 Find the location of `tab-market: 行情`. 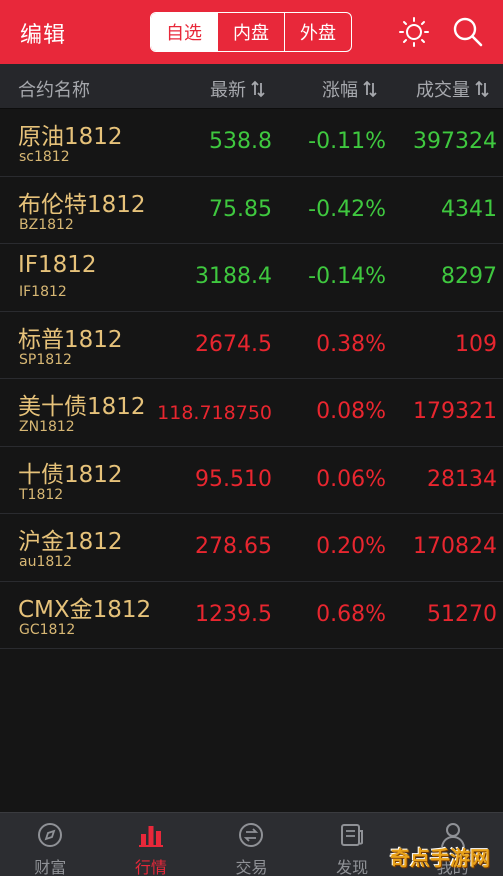

tab-market: 行情 is located at coordinates (151, 844).